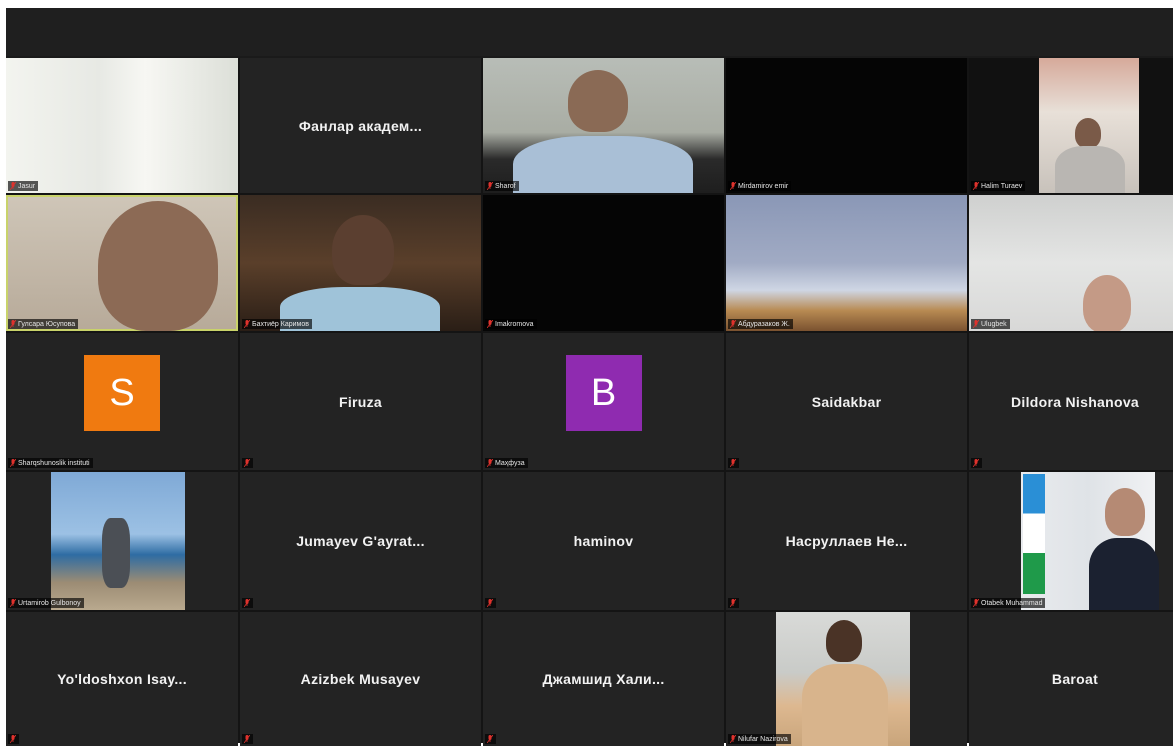  I want to click on participant-label: Halim Turaev, so click(998, 186).